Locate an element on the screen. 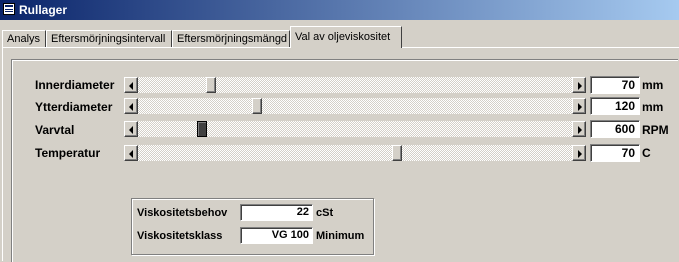 This screenshot has width=679, height=262. viskositetsklass-unit: Minimum is located at coordinates (340, 236).